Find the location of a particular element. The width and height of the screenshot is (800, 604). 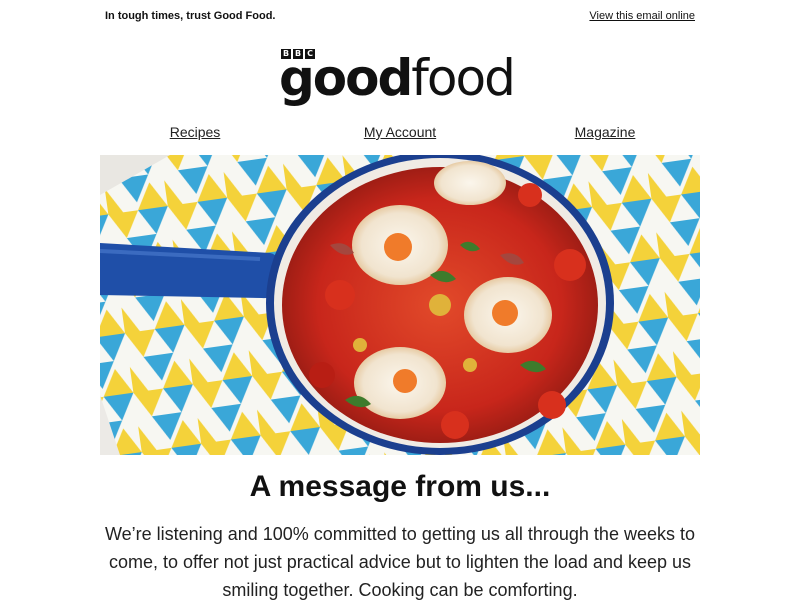

main-nav: Recipes My Account Magazine is located at coordinates (400, 135).